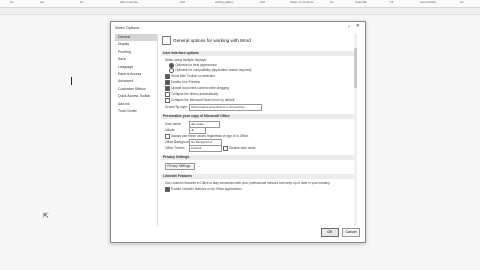 The width and height of the screenshot is (480, 270). Describe the element at coordinates (186, 60) in the screenshot. I see `multi-display-label: When using multiple displays:` at that location.